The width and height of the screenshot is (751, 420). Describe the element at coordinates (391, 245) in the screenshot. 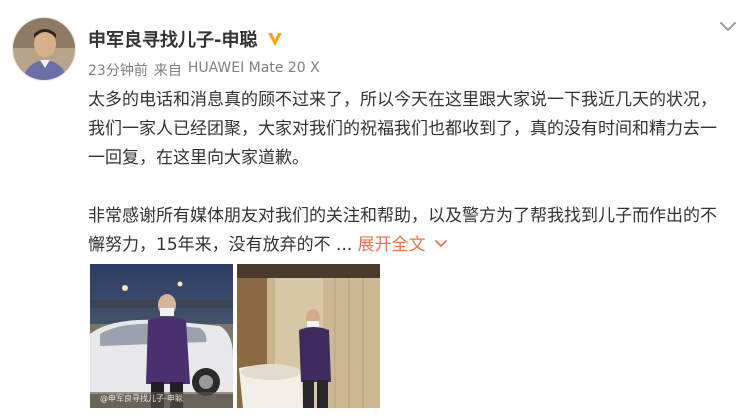

I see `expand-label: 展开全文` at that location.